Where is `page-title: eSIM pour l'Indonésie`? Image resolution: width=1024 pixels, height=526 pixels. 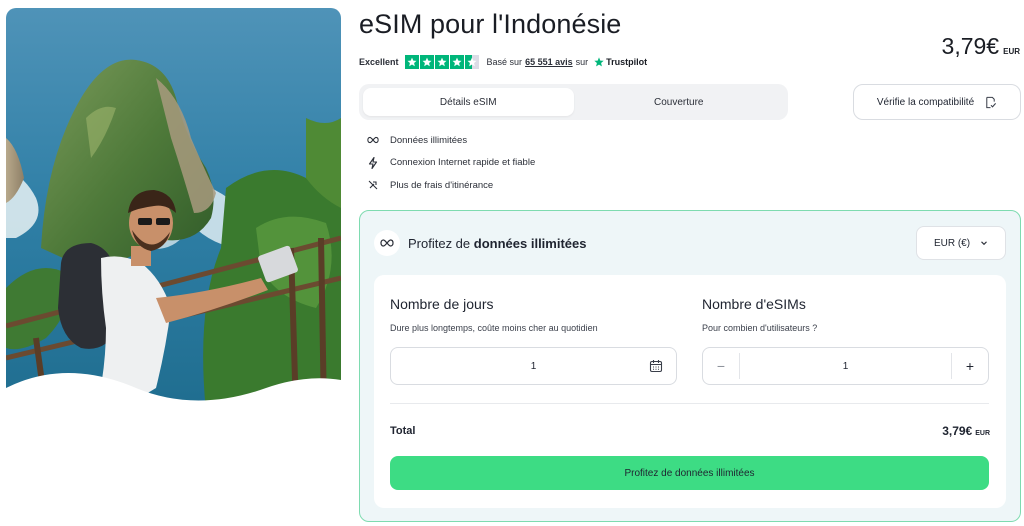
page-title: eSIM pour l'Indonésie is located at coordinates (490, 24).